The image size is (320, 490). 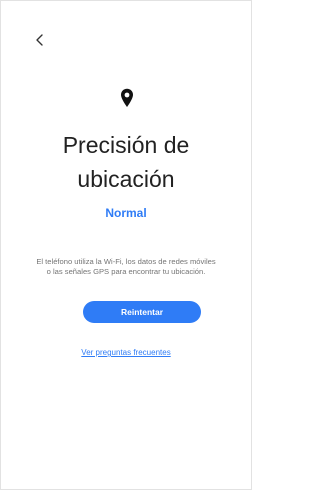 What do you see at coordinates (126, 179) in the screenshot?
I see `page-title-line-2: ubicación` at bounding box center [126, 179].